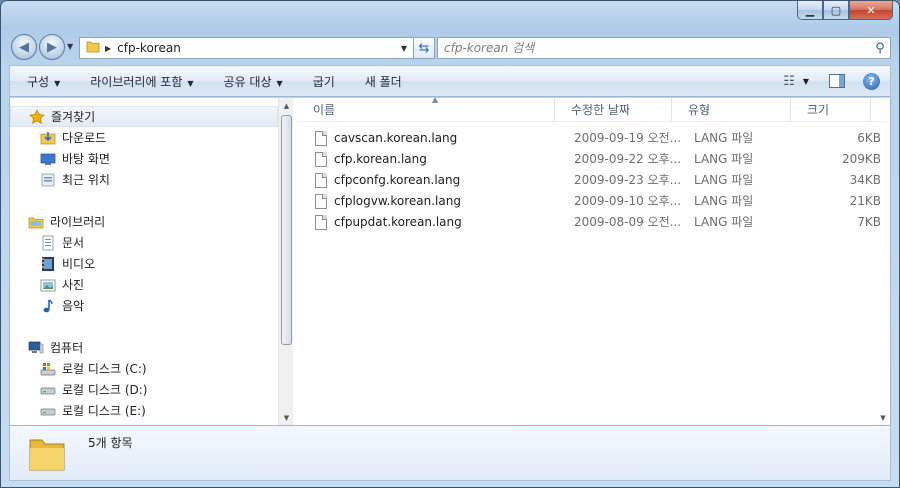 This screenshot has height=488, width=900. Describe the element at coordinates (37, 116) in the screenshot. I see `star-icon` at that location.